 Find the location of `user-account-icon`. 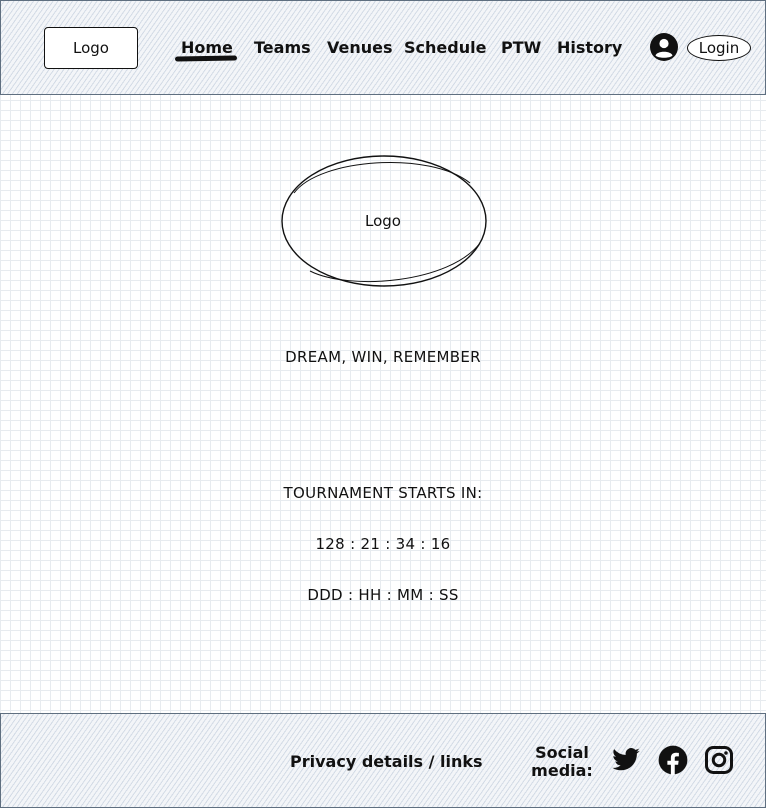

user-account-icon is located at coordinates (664, 47).